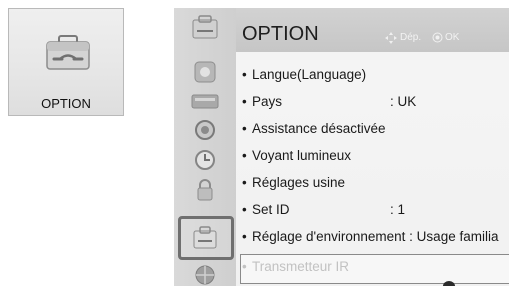  Describe the element at coordinates (411, 37) in the screenshot. I see `move-hint-label: Dép.` at that location.